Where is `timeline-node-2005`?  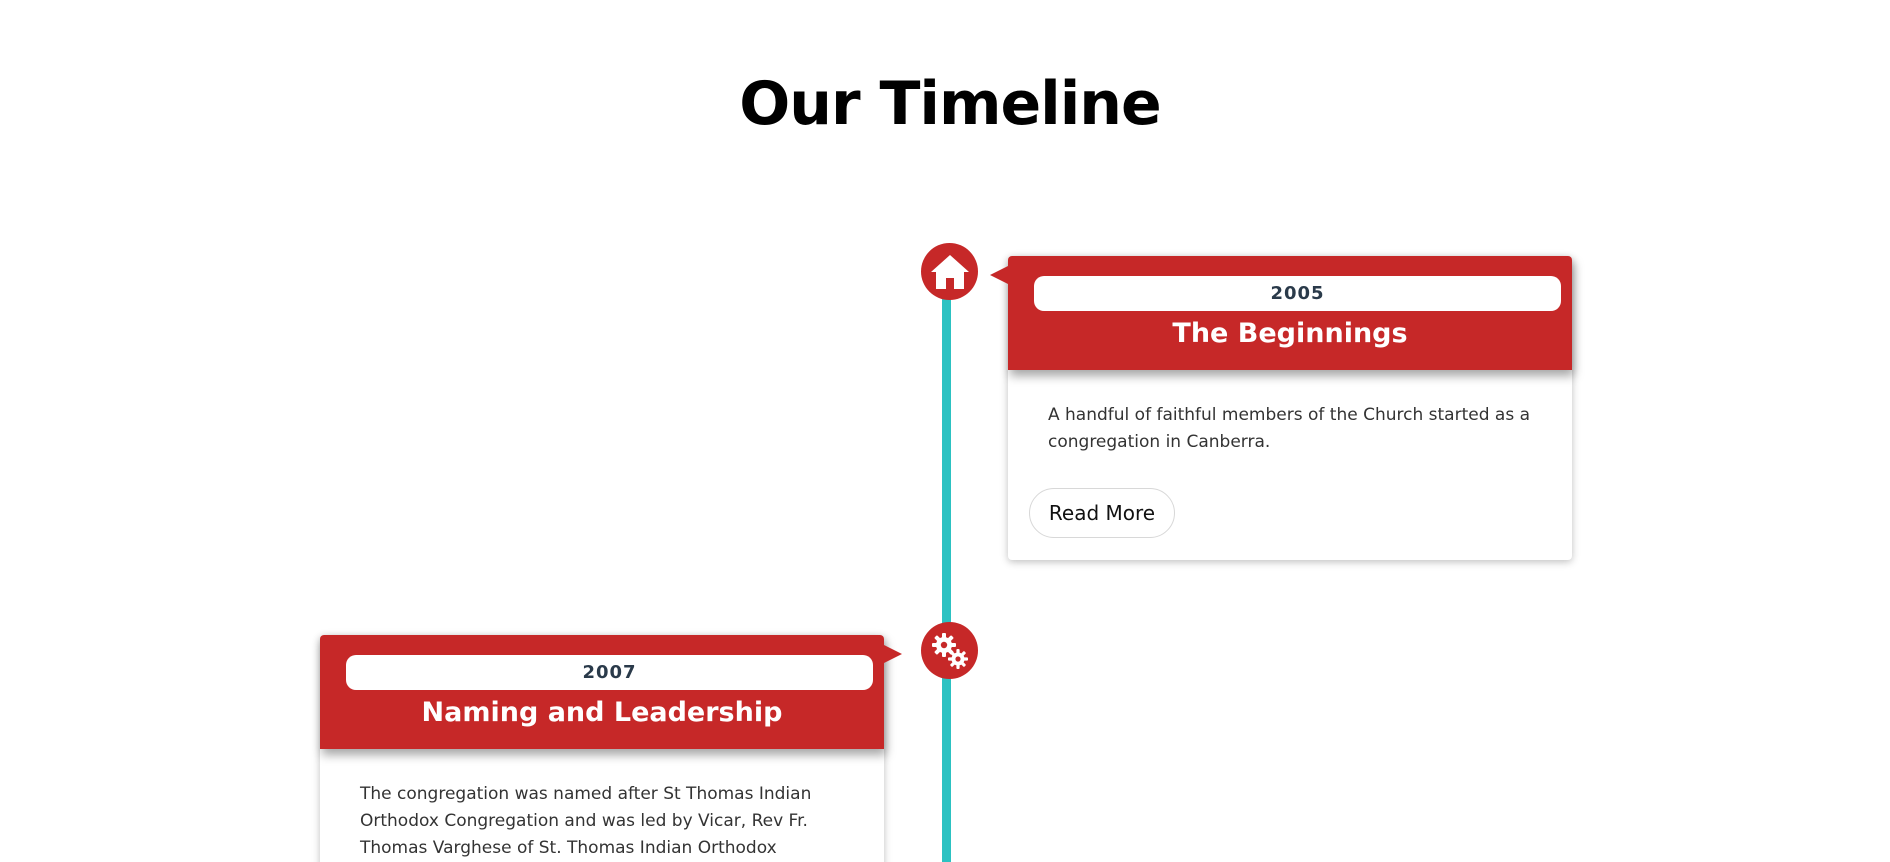
timeline-node-2005 is located at coordinates (949, 271).